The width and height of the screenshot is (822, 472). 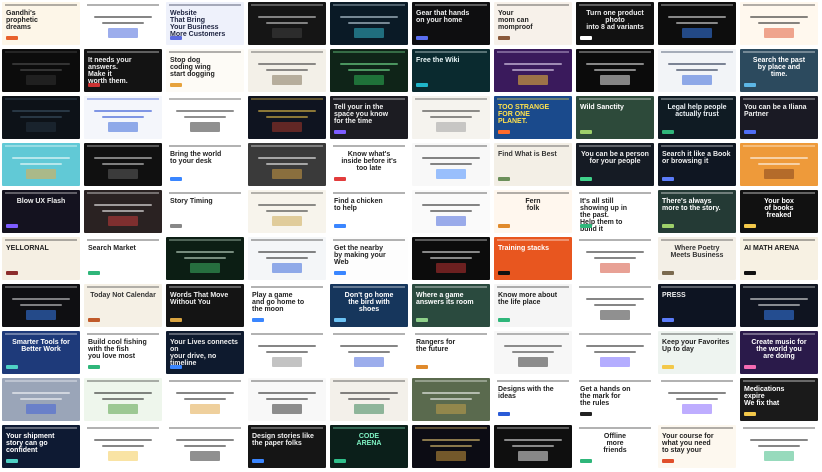 What do you see at coordinates (779, 117) in the screenshot?
I see `screenshot-thumbnail: You can be a Iliana Partner` at bounding box center [779, 117].